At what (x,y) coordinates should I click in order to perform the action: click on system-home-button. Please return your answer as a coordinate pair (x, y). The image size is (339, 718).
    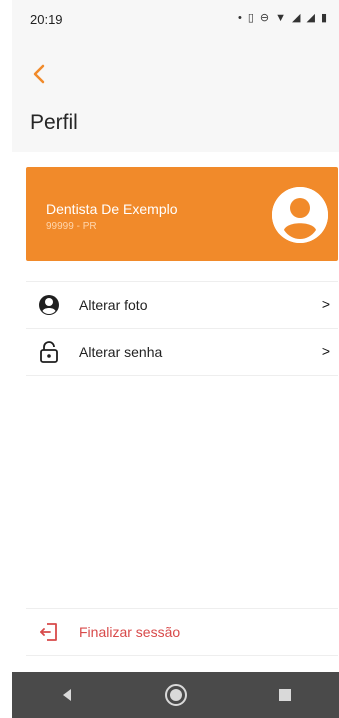
    Looking at the image, I should click on (176, 695).